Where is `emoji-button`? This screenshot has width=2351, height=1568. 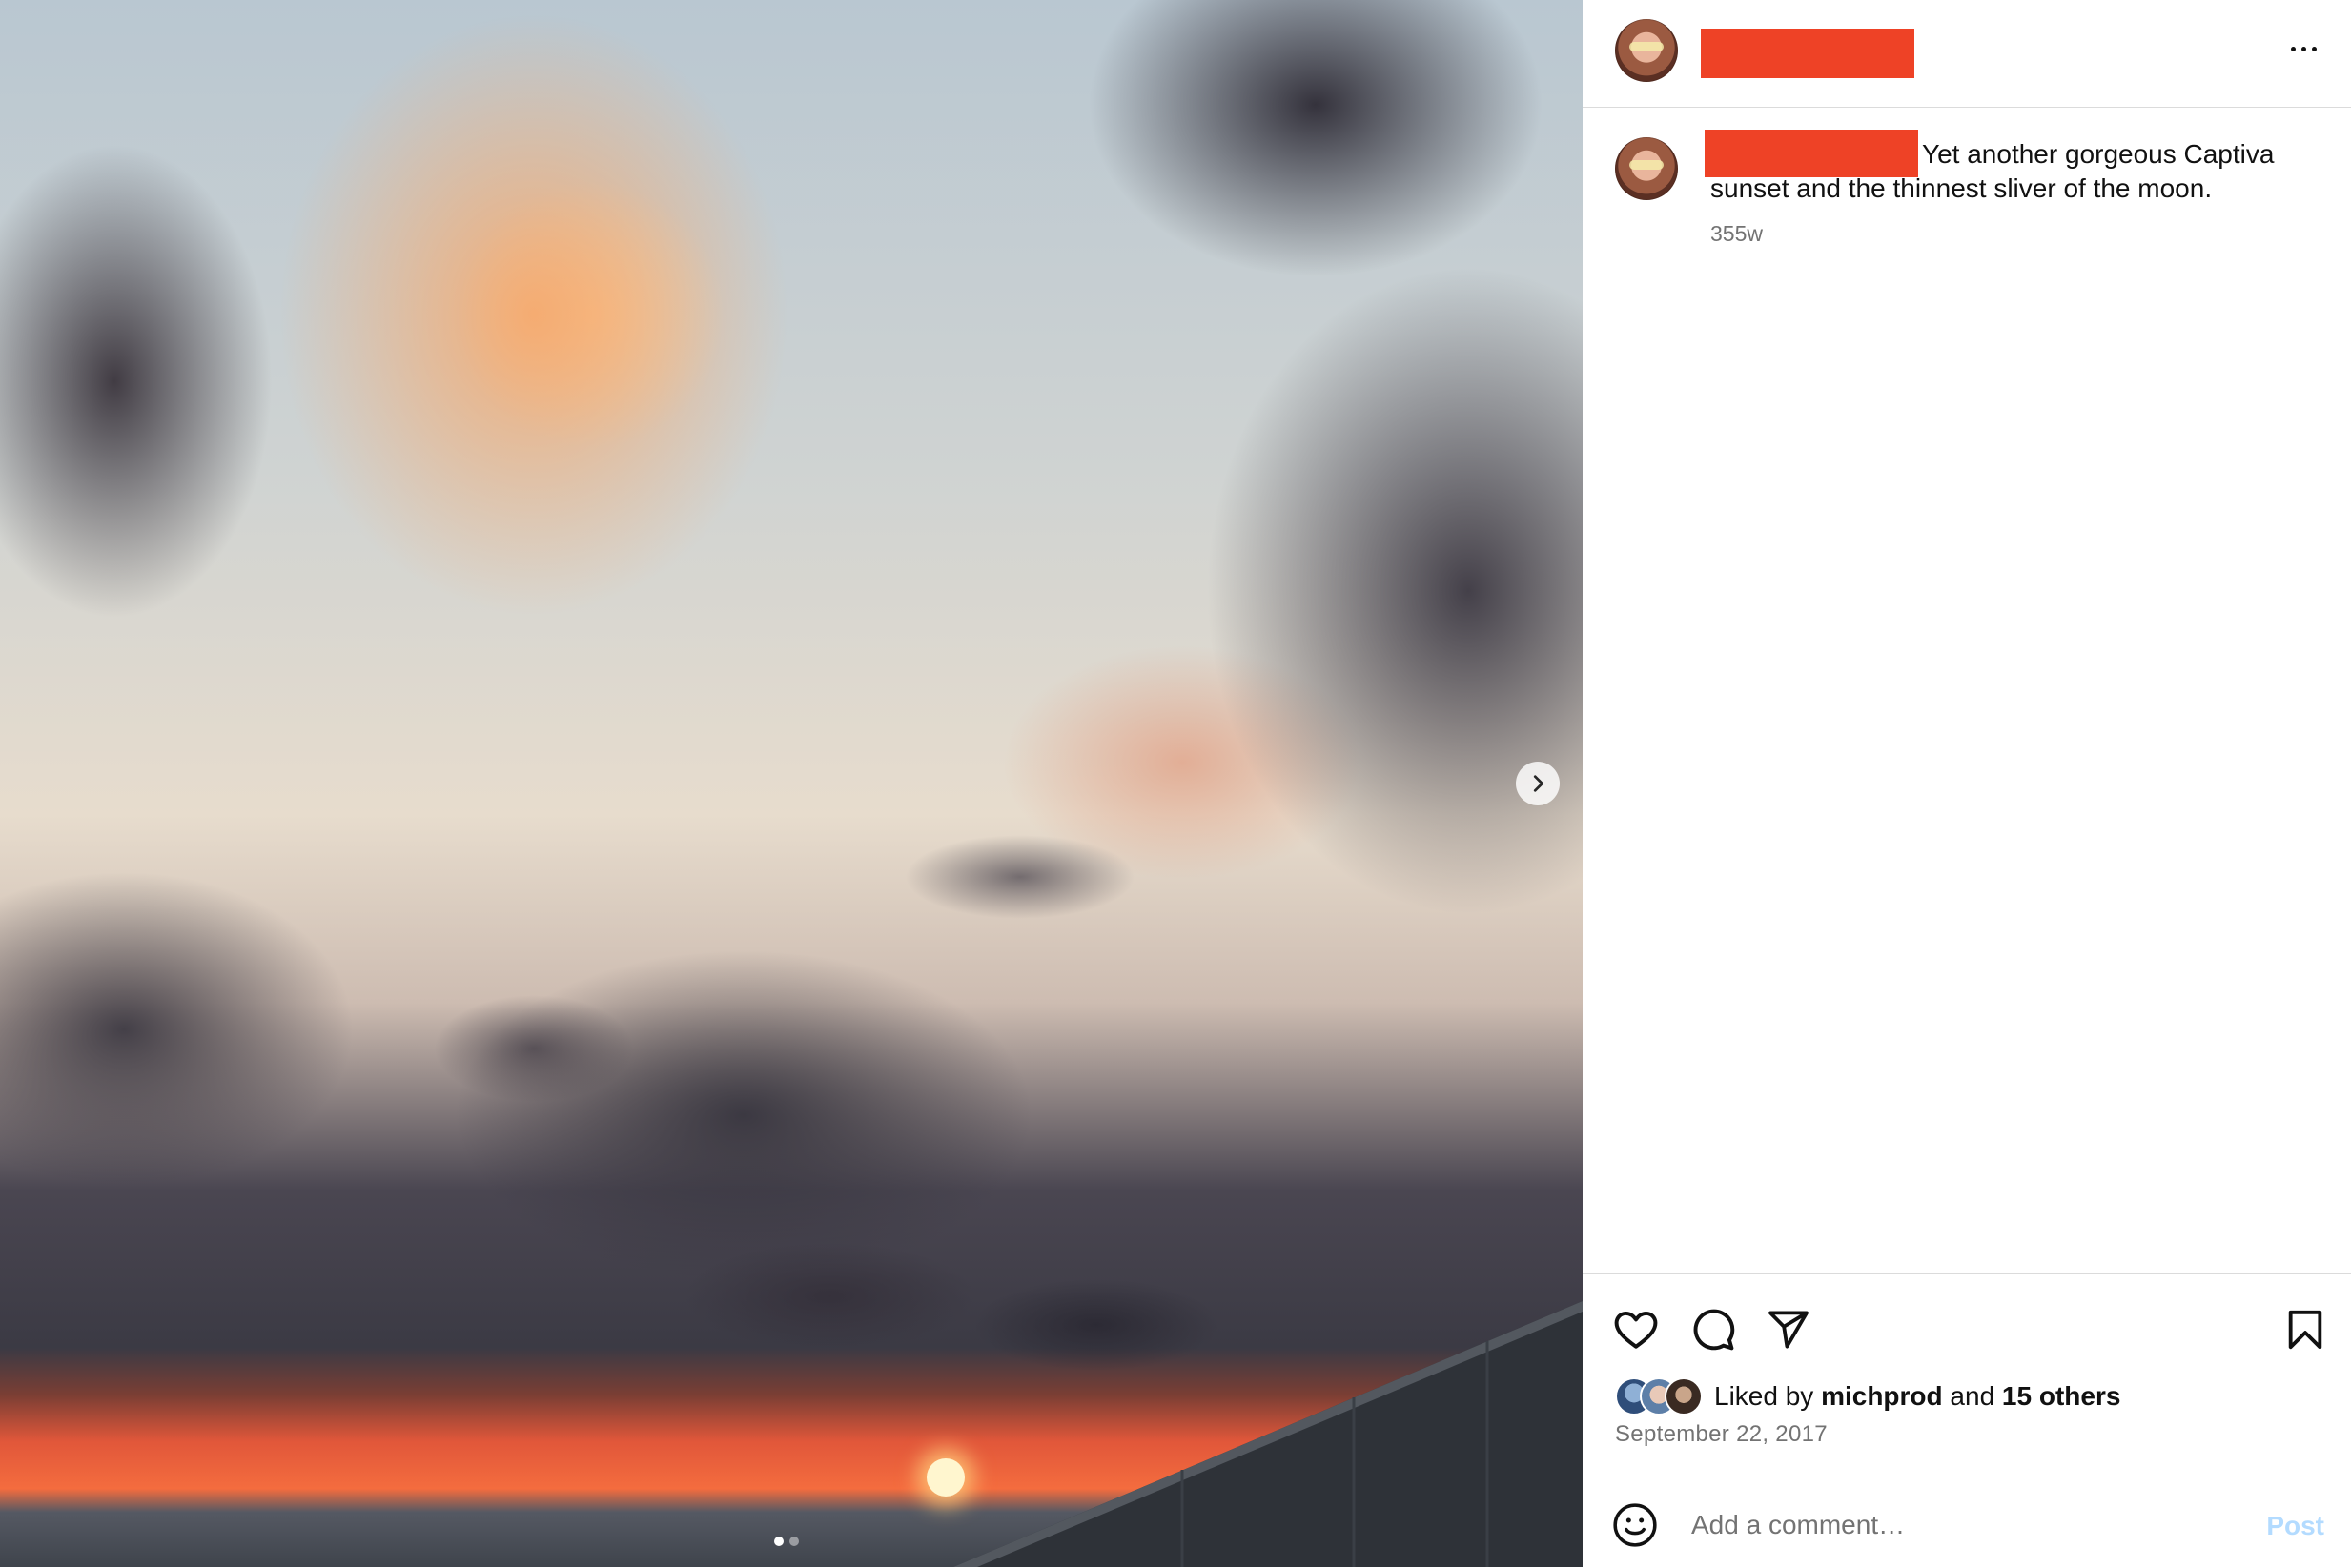
emoji-button is located at coordinates (1635, 1525).